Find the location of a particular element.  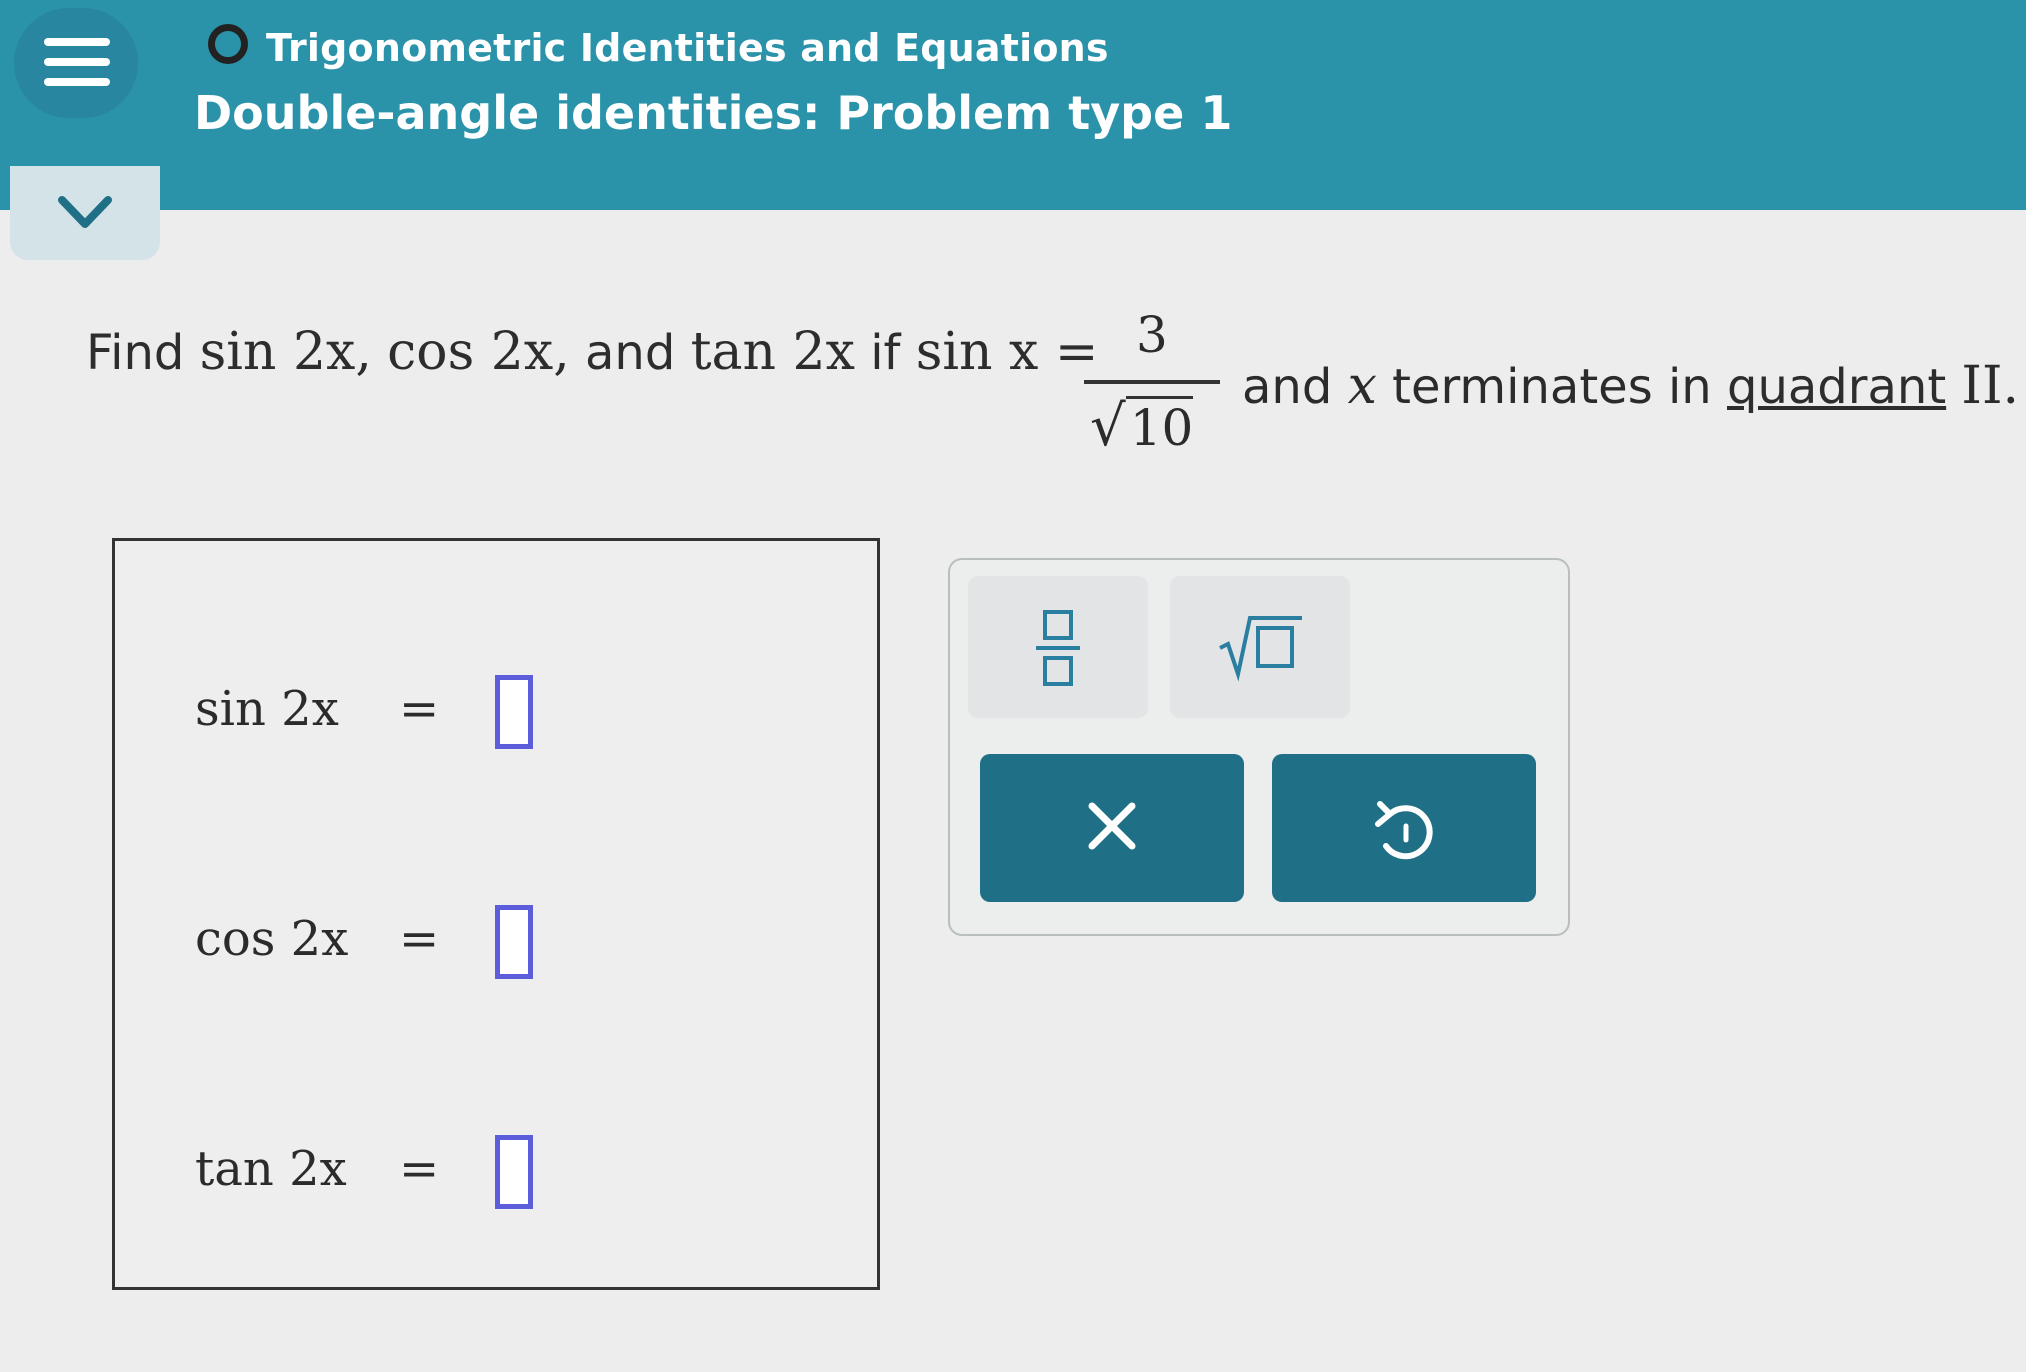

radicand: 10 is located at coordinates (1159, 426).